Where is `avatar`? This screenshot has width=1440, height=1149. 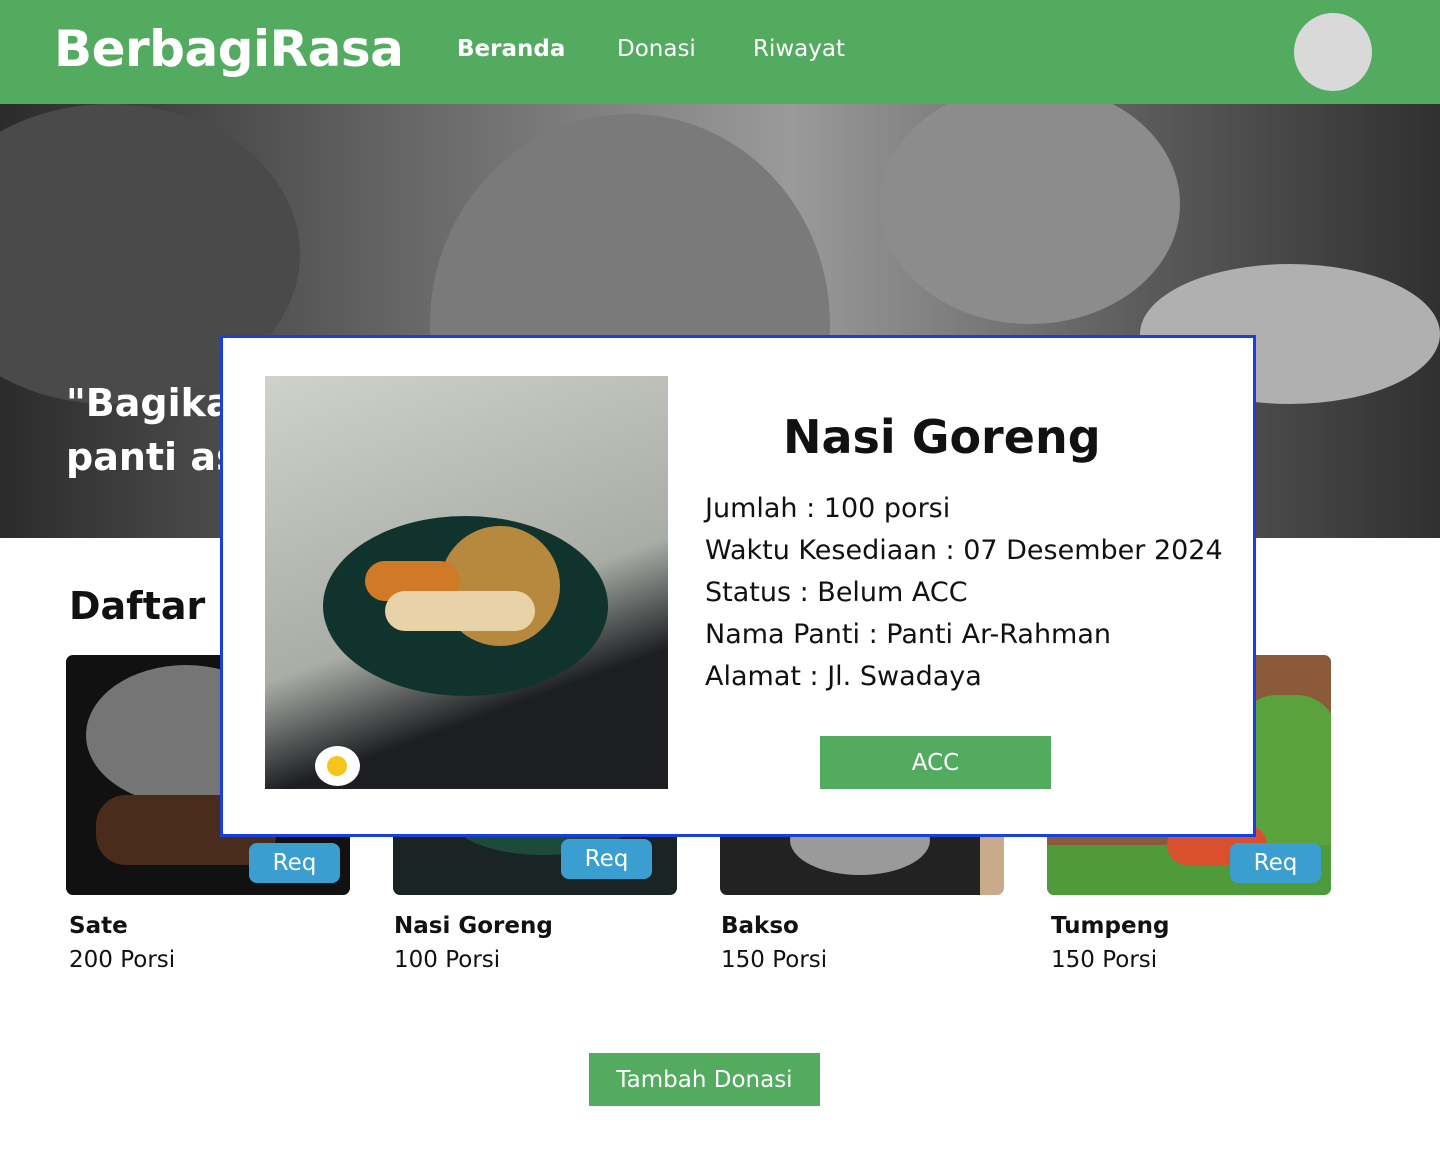
avatar is located at coordinates (1333, 52).